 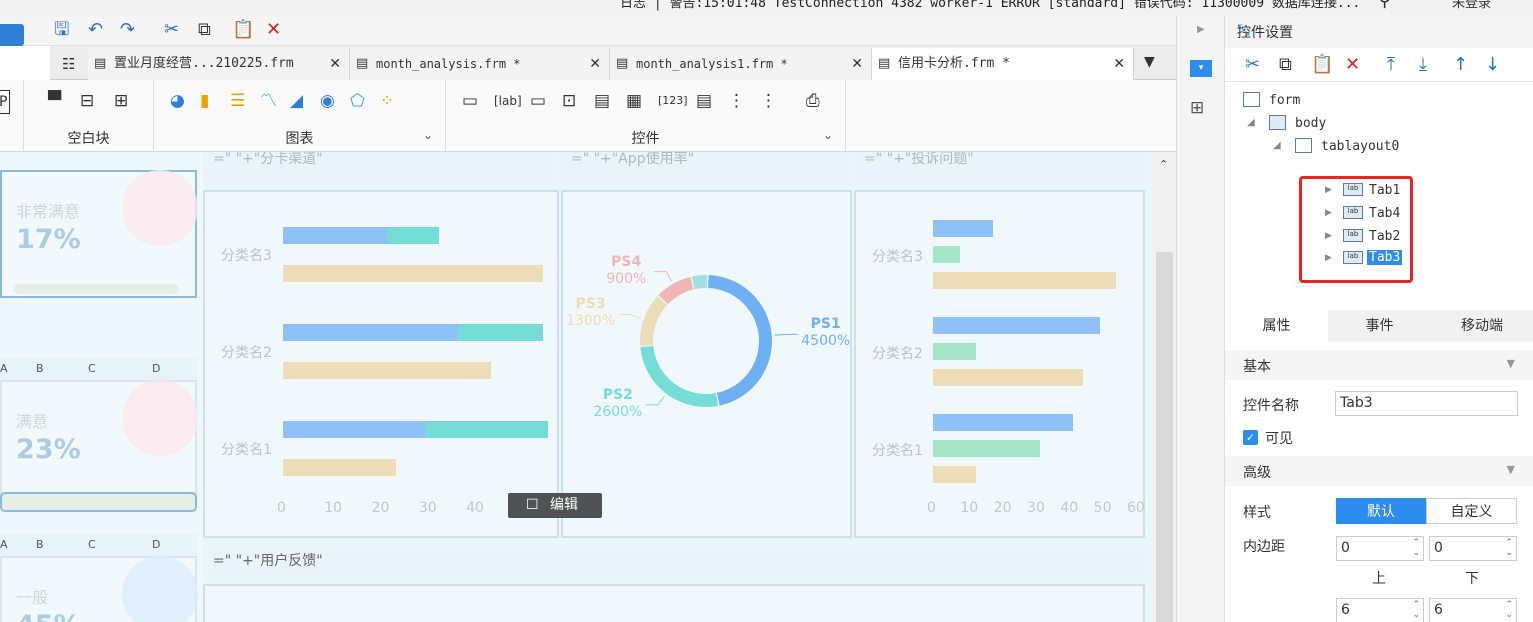 I want to click on button-widget-icon: ▭, so click(x=538, y=101).